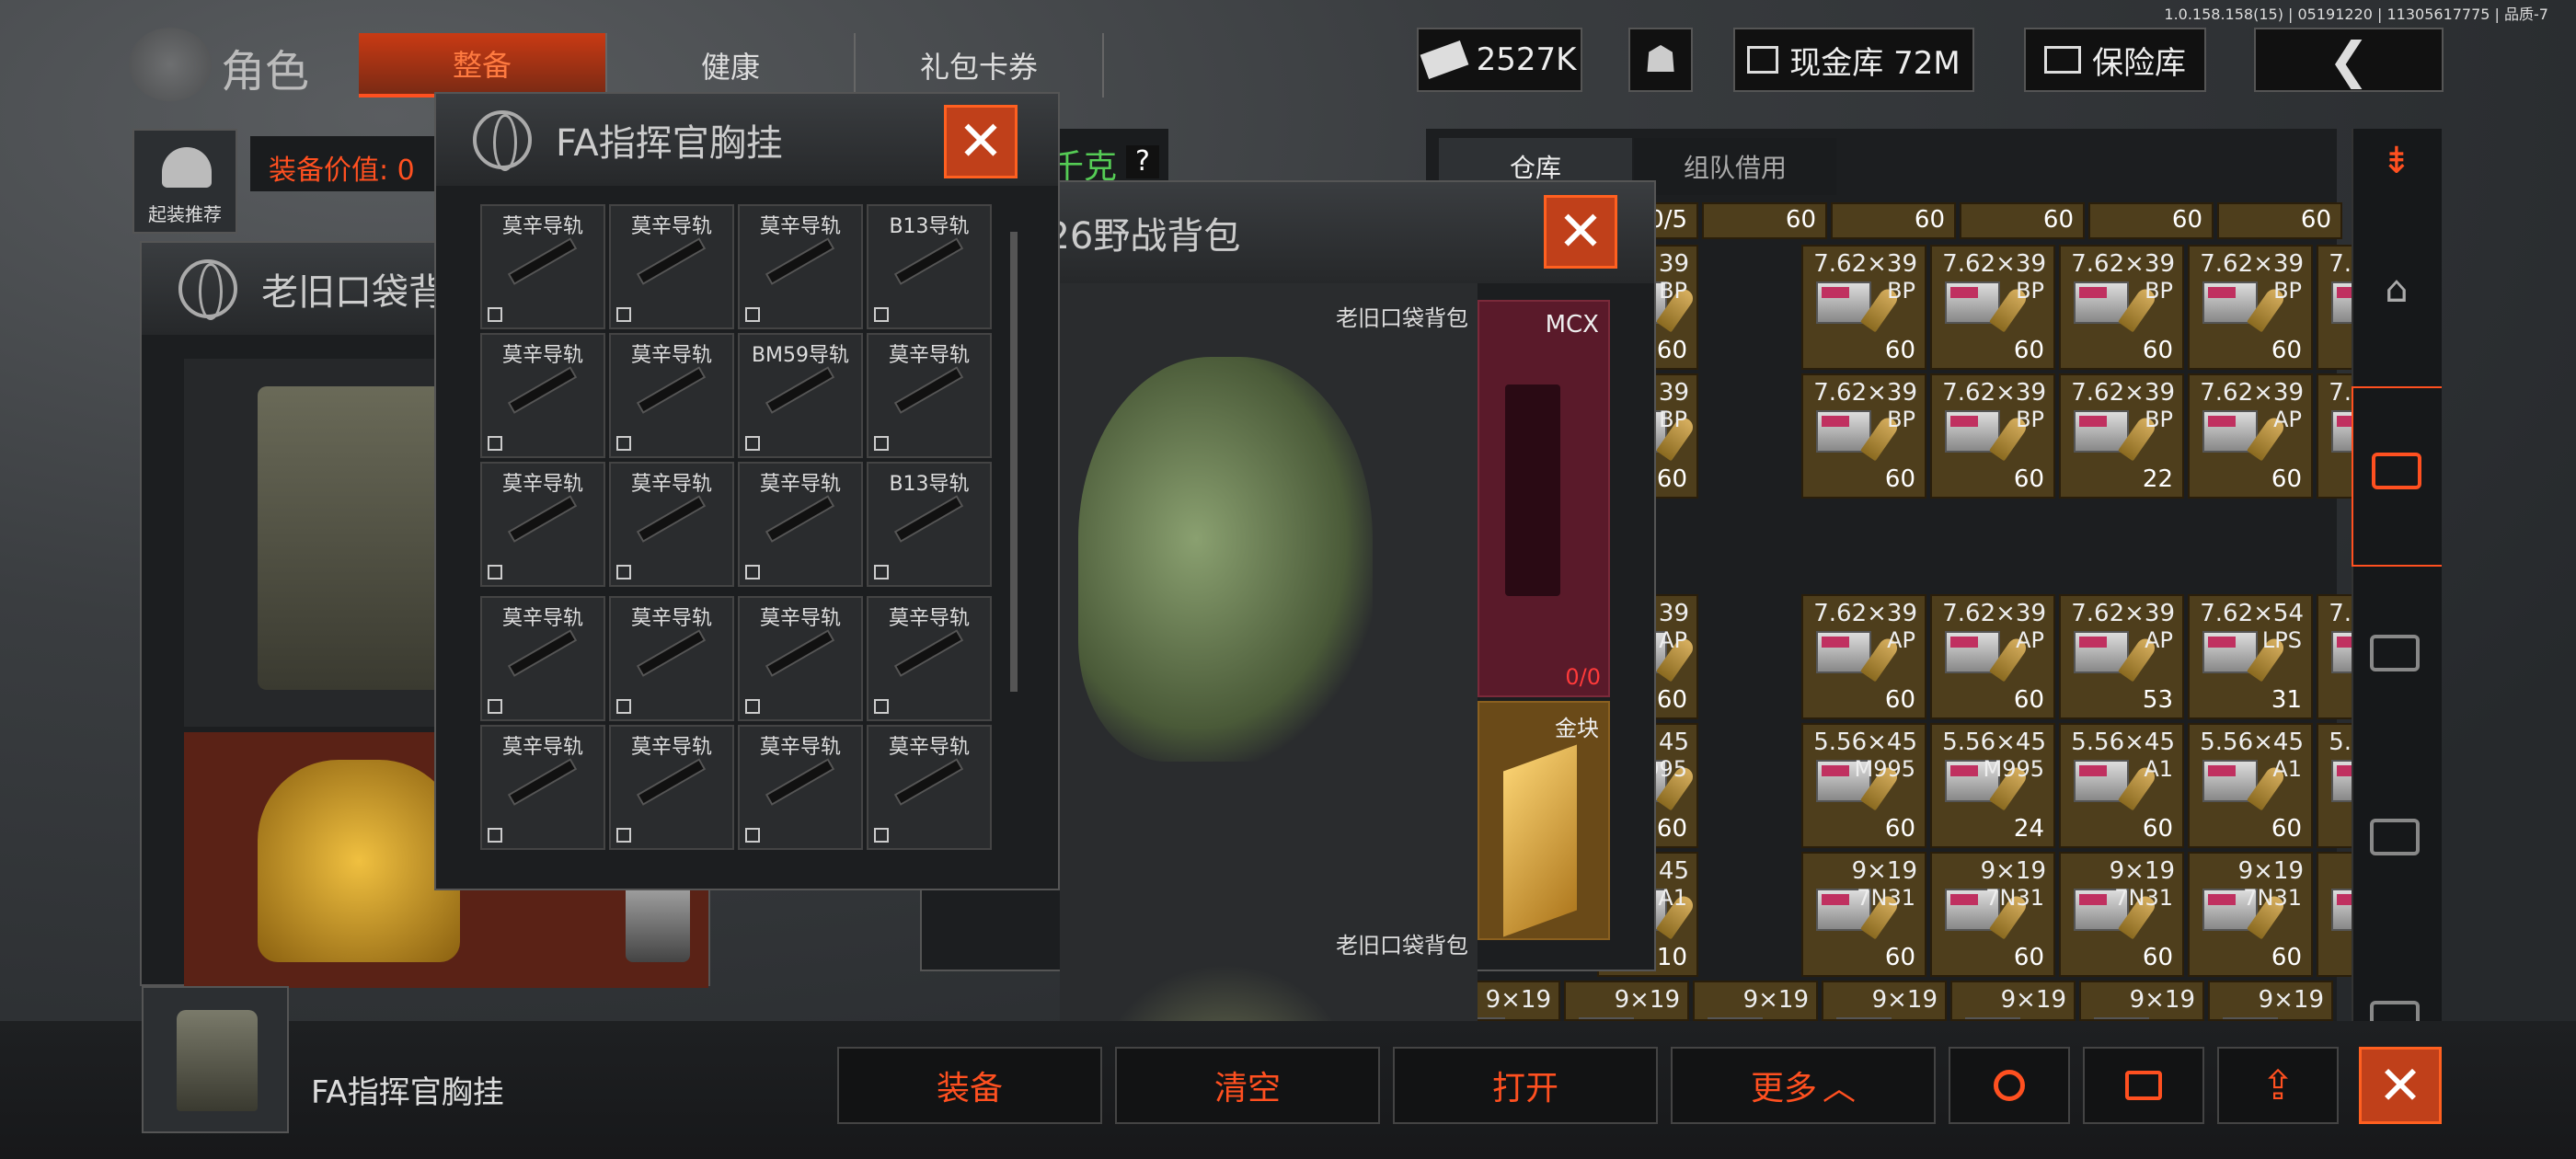  I want to click on open-button: 打开, so click(1525, 1085).